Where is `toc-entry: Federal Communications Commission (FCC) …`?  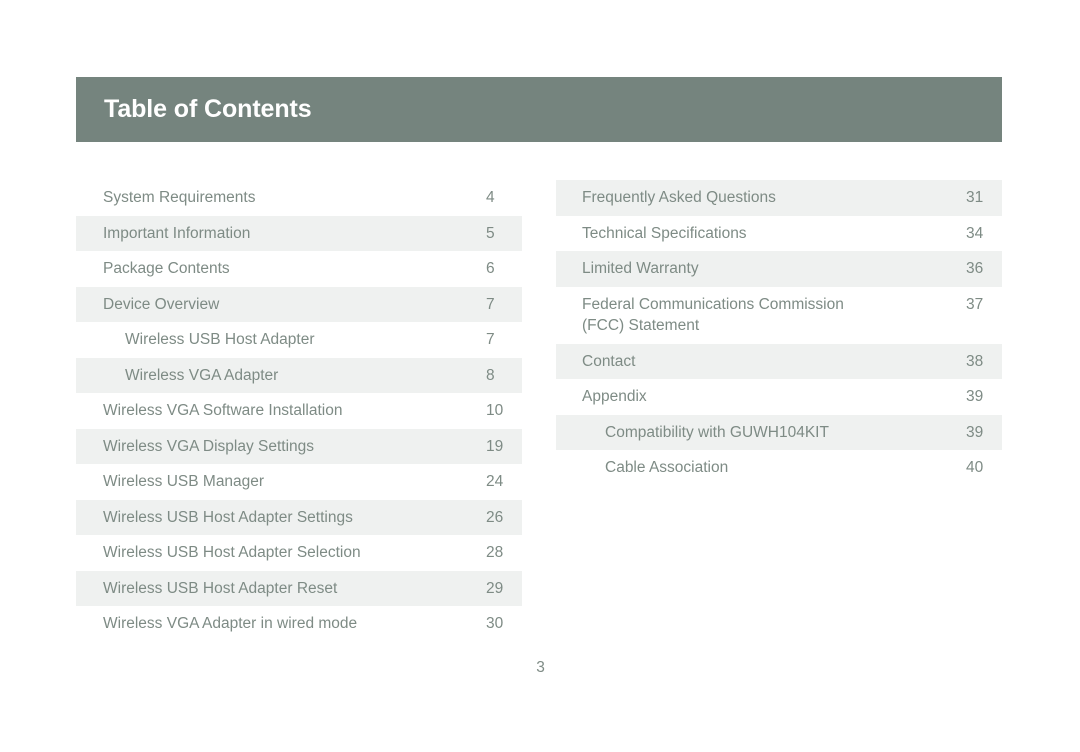
toc-entry: Federal Communications Commission (FCC) … is located at coordinates (779, 315).